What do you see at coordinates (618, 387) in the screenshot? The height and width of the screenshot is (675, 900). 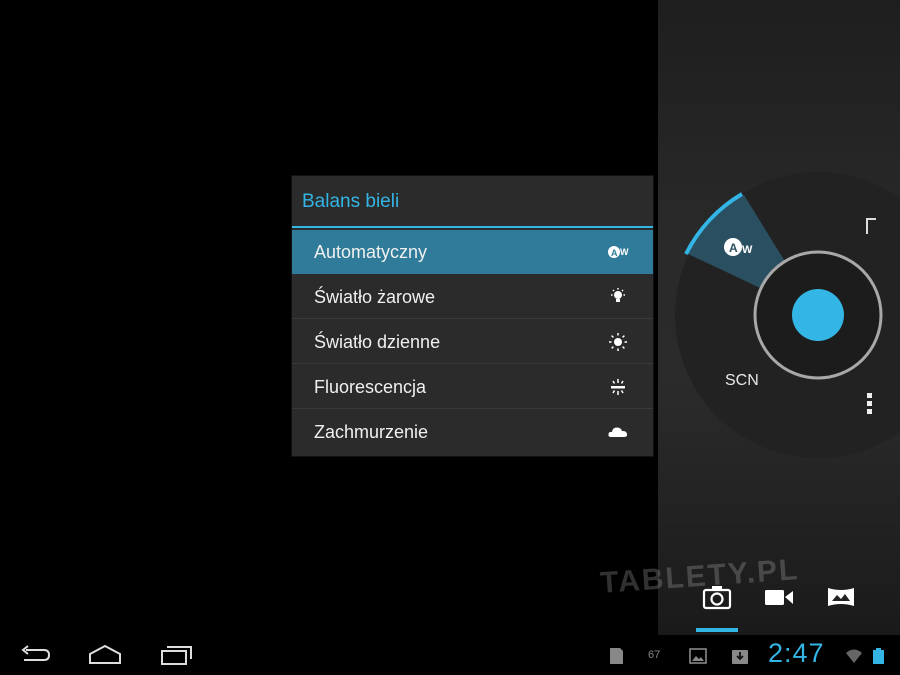 I see `fluorescent-icon` at bounding box center [618, 387].